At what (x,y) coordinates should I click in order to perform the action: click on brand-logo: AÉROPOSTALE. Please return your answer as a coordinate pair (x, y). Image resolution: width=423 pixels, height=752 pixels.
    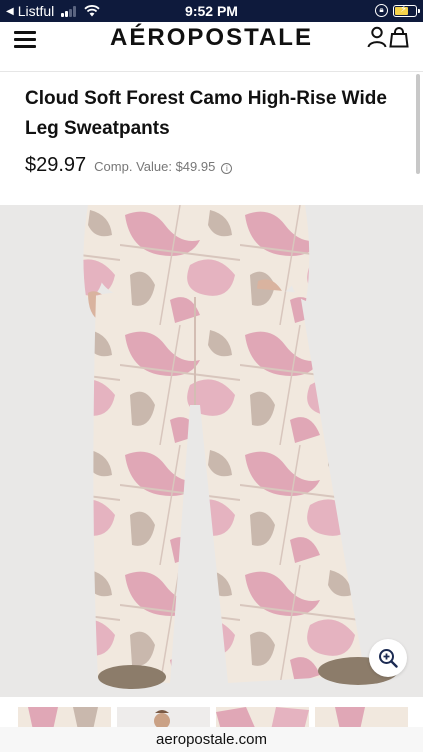
    Looking at the image, I should click on (211, 38).